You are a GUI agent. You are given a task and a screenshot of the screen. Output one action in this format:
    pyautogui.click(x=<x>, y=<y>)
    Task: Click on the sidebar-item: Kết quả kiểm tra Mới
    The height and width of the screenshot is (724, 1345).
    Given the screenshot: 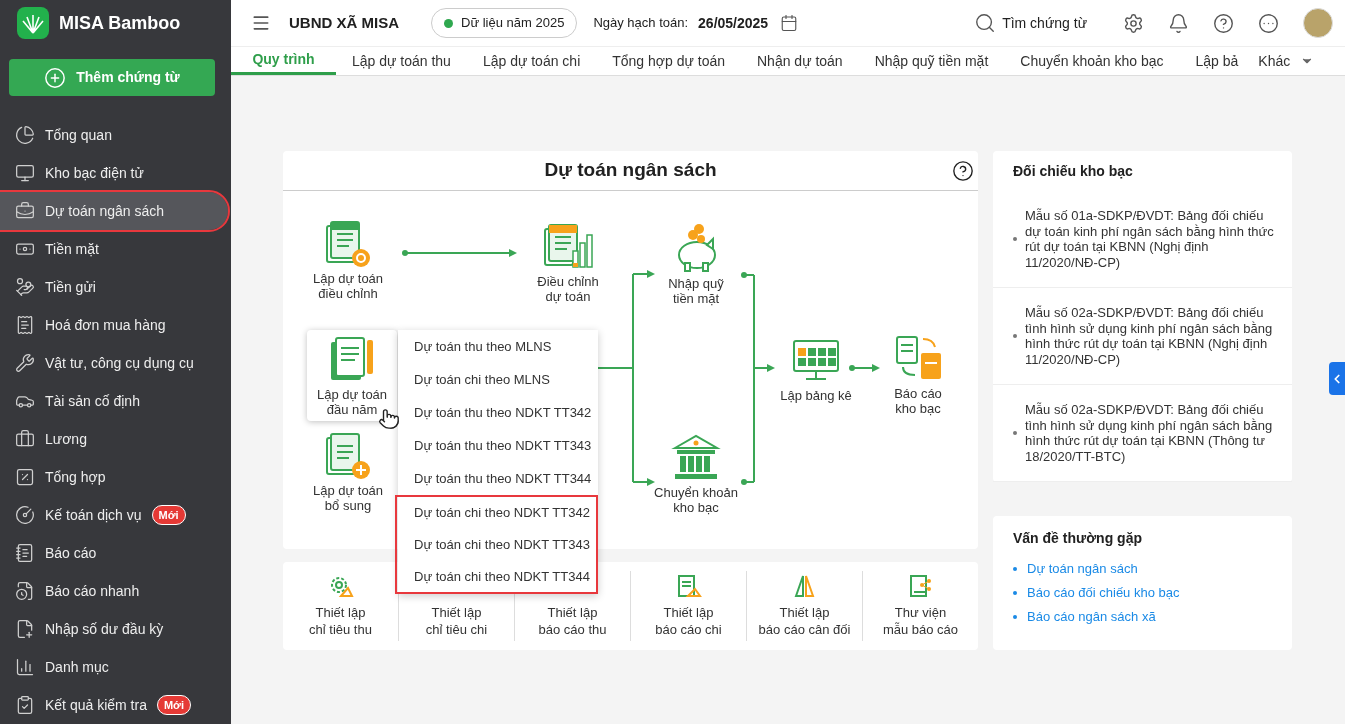 What is the action you would take?
    pyautogui.click(x=111, y=705)
    